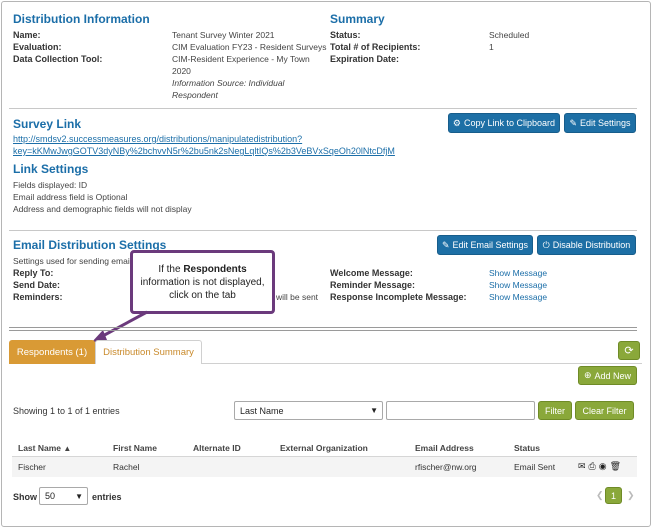 This screenshot has width=653, height=529. What do you see at coordinates (518, 273) in the screenshot?
I see `show-welcome-message-link: Show Message` at bounding box center [518, 273].